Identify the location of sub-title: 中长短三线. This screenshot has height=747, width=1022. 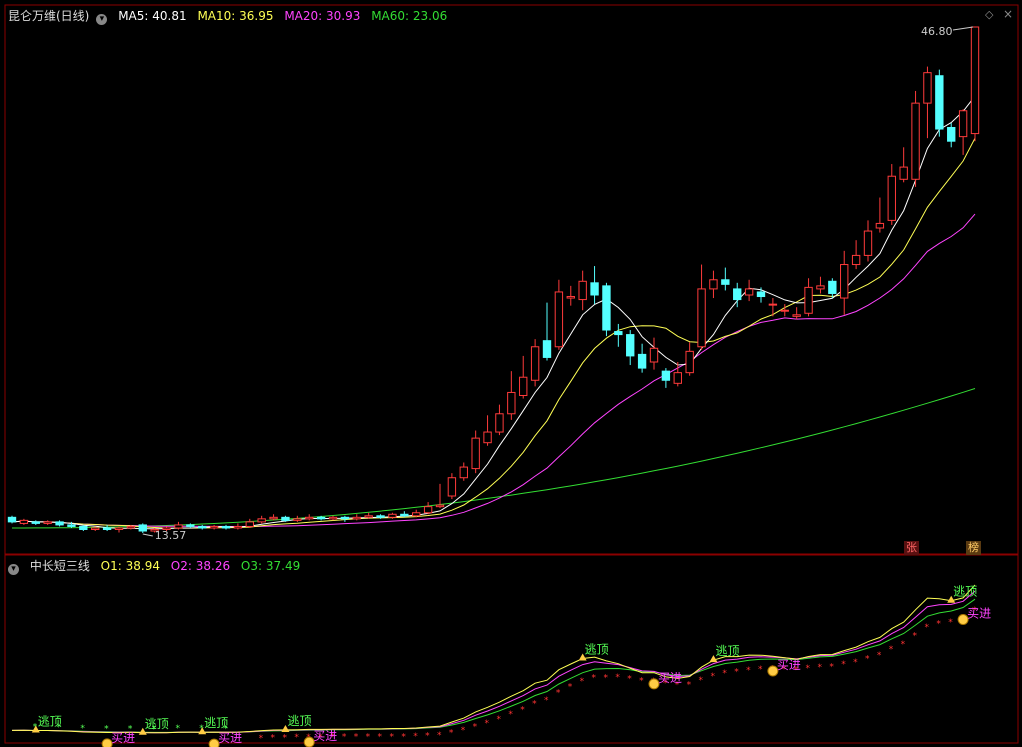
(60, 566).